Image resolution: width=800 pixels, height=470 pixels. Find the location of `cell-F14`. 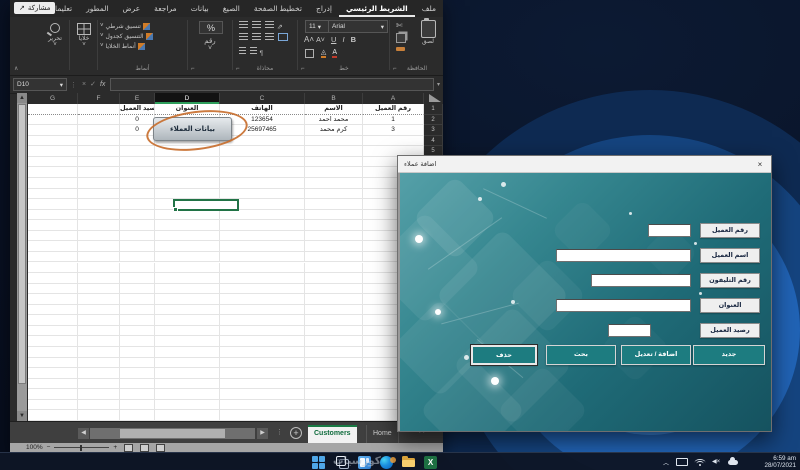

cell-F14 is located at coordinates (99, 246).